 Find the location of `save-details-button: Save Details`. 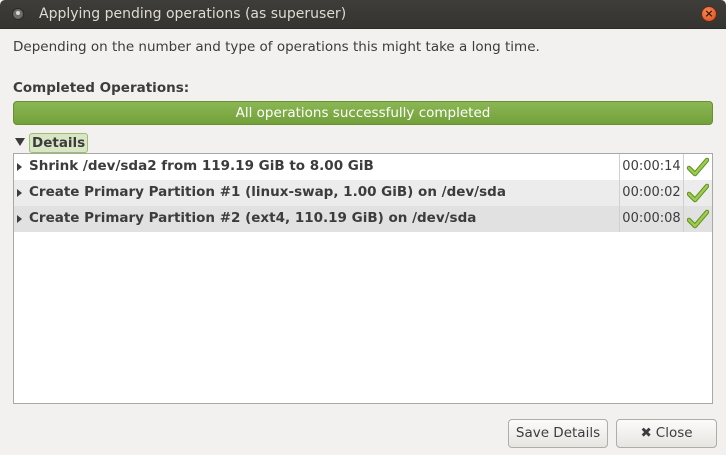

save-details-button: Save Details is located at coordinates (558, 433).